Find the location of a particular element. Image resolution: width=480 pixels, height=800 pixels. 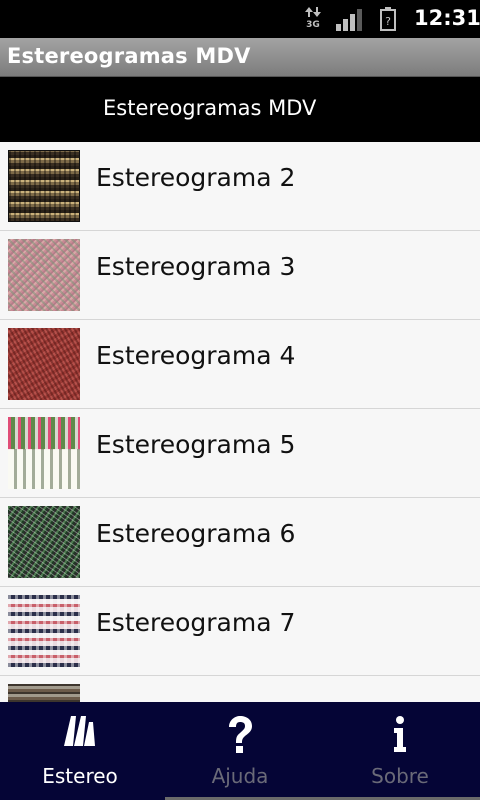

list-item-label: Estereograma 3 is located at coordinates (196, 266).